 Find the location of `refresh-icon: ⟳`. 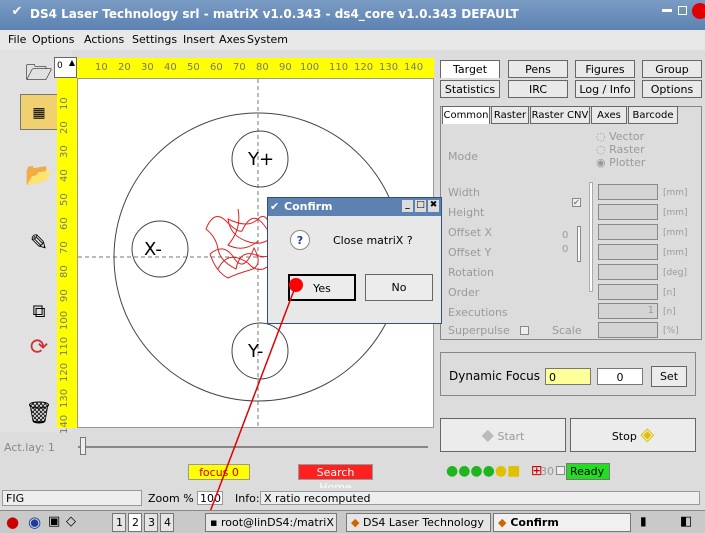

refresh-icon: ⟳ is located at coordinates (39, 348).